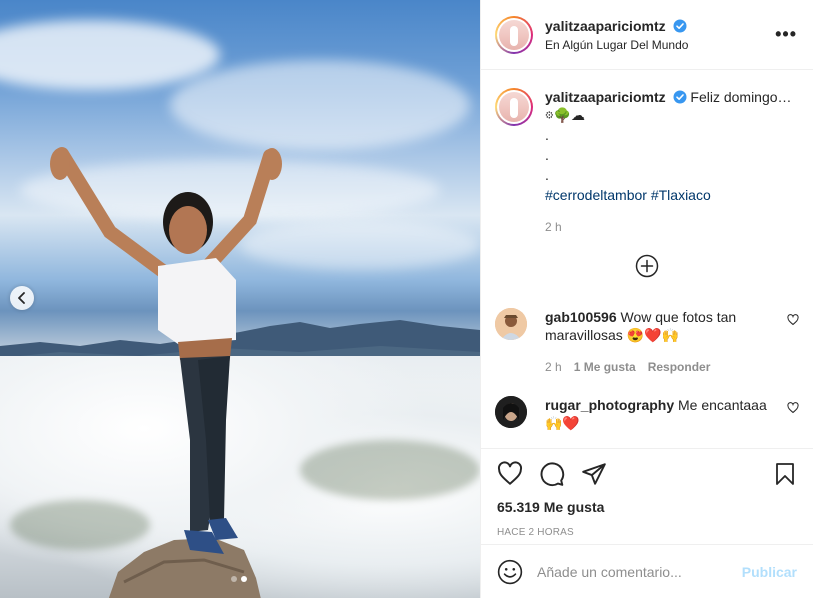  I want to click on emoji-icon, so click(510, 572).